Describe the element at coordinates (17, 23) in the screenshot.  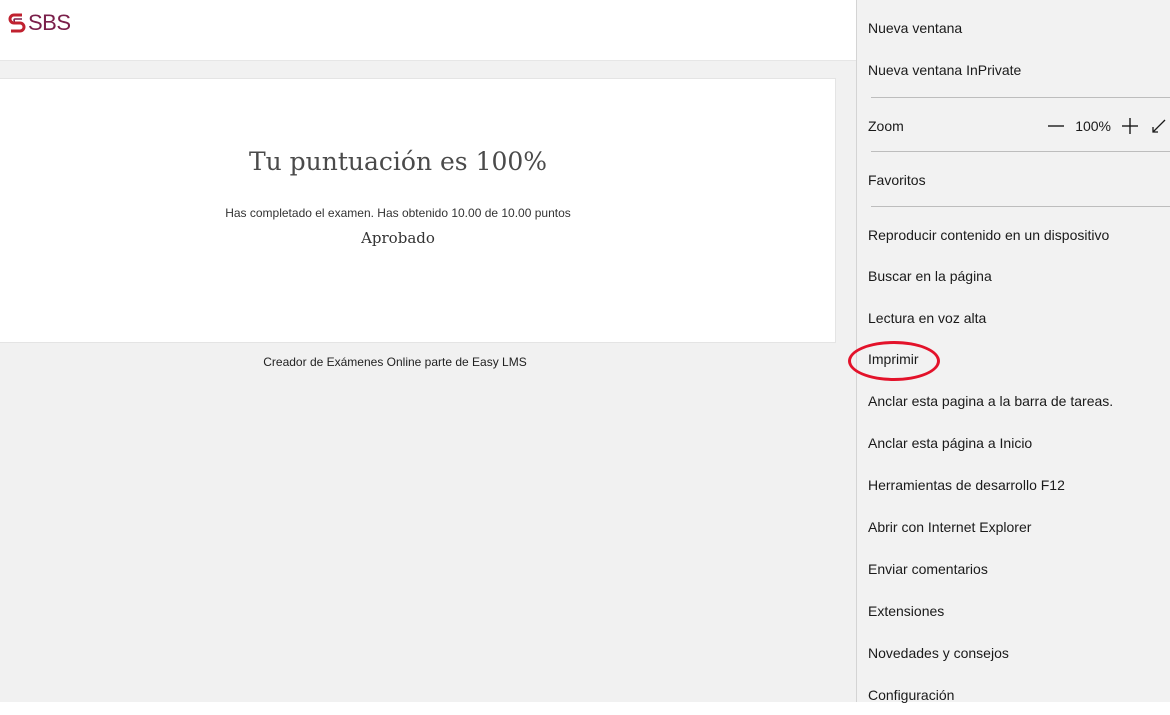
I see `sbs-logo-mark-icon` at that location.